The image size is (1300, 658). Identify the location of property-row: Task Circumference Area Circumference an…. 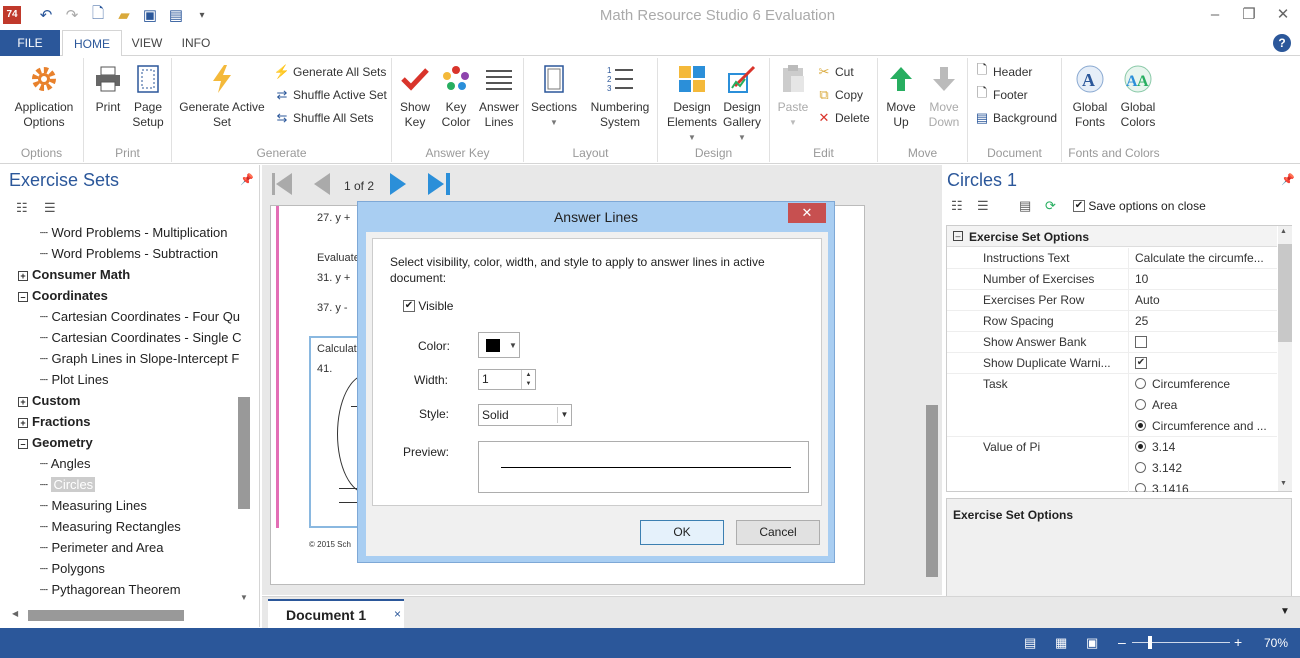
(1112, 405).